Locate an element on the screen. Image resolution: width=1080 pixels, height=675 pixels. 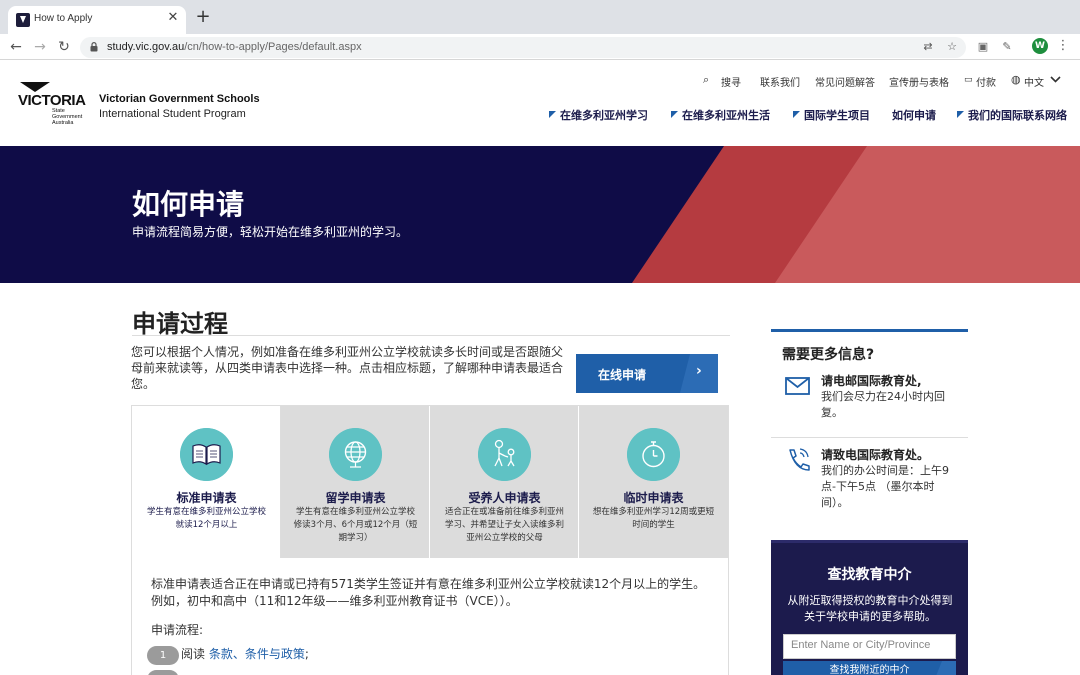
forward-arrow-icon: → is located at coordinates (40, 47).